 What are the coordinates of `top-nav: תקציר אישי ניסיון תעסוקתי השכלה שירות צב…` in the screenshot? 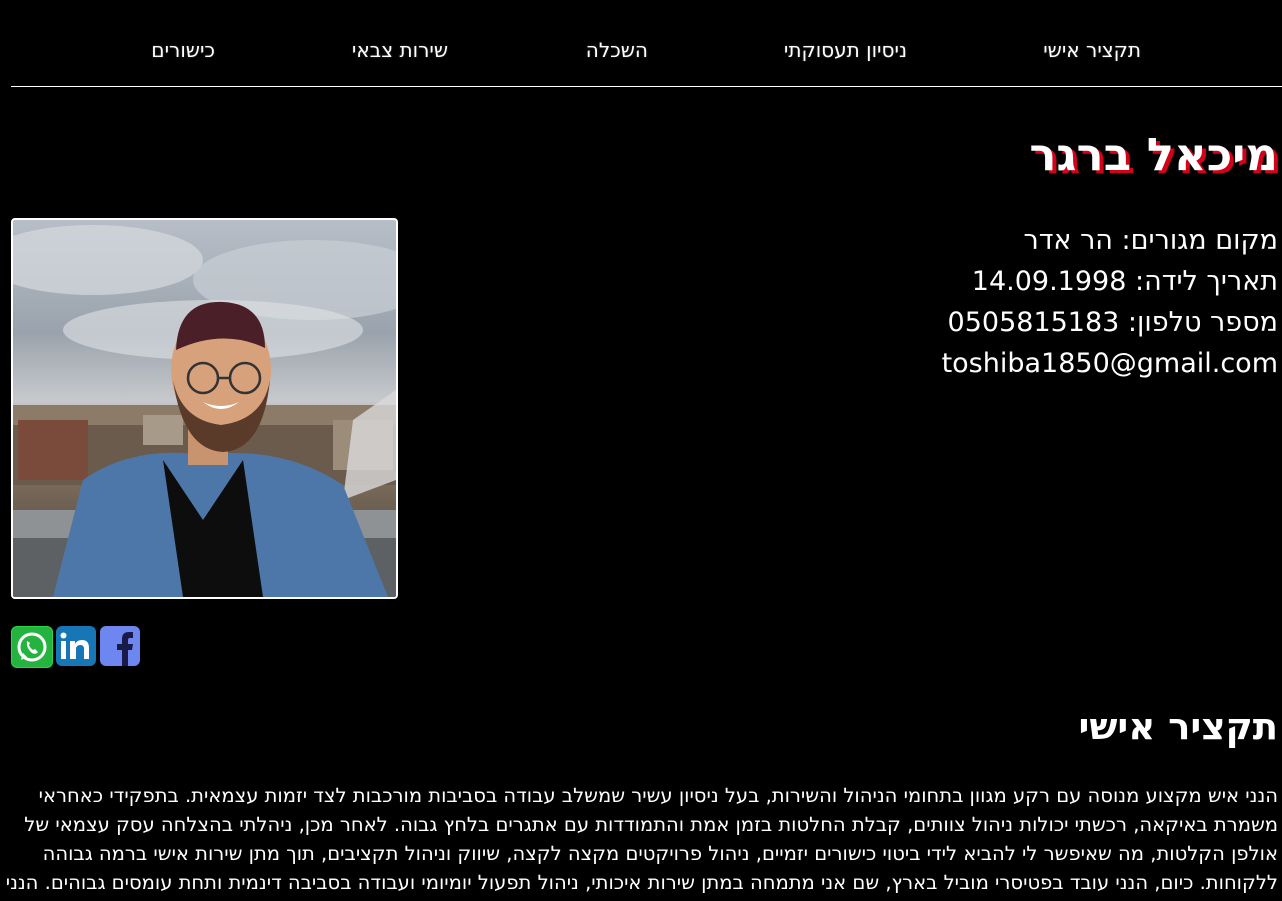 It's located at (646, 43).